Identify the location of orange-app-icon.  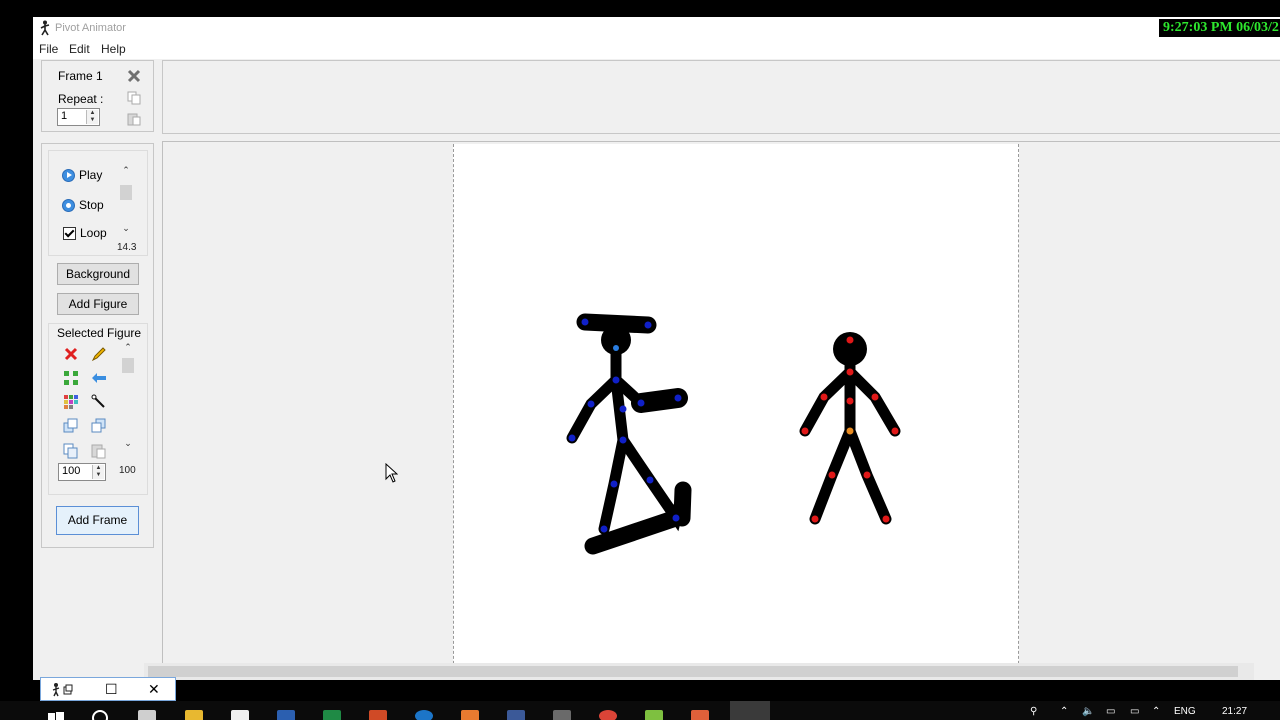
(470, 715).